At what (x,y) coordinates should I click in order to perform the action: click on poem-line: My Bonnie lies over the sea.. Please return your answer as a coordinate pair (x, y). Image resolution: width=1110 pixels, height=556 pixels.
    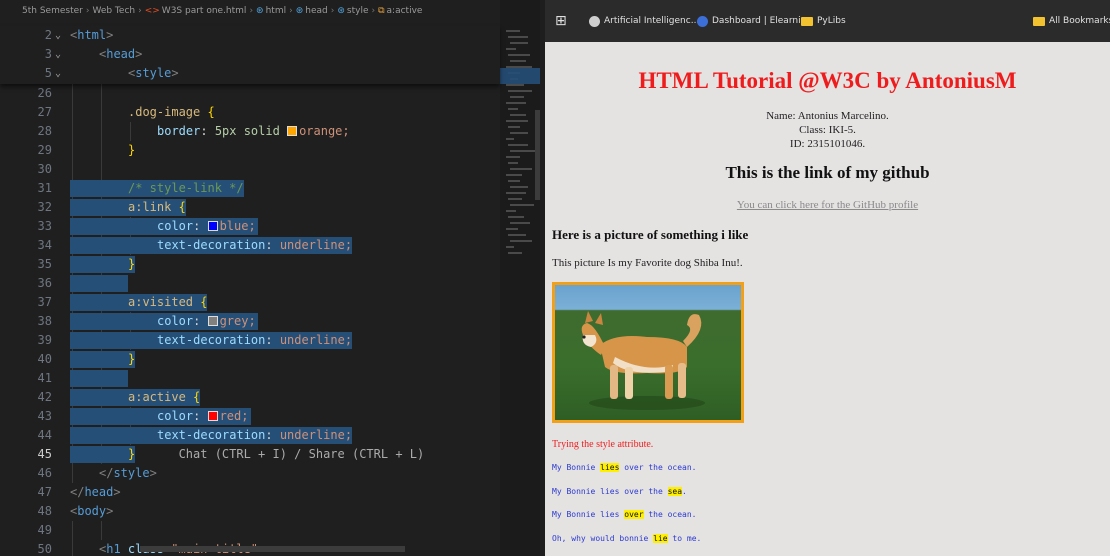
    Looking at the image, I should click on (619, 491).